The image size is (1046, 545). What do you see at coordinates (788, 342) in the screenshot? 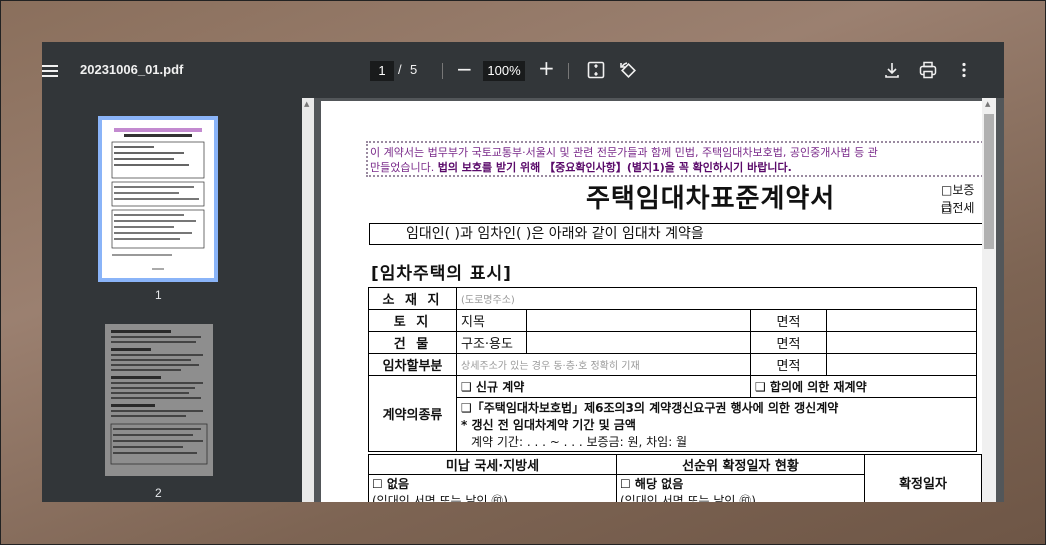
I see `building-area-label: 면적` at bounding box center [788, 342].